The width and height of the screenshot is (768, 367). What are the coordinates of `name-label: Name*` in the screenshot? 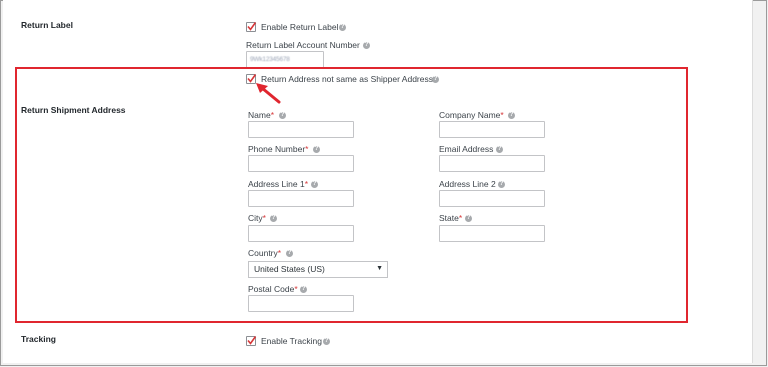 It's located at (261, 115).